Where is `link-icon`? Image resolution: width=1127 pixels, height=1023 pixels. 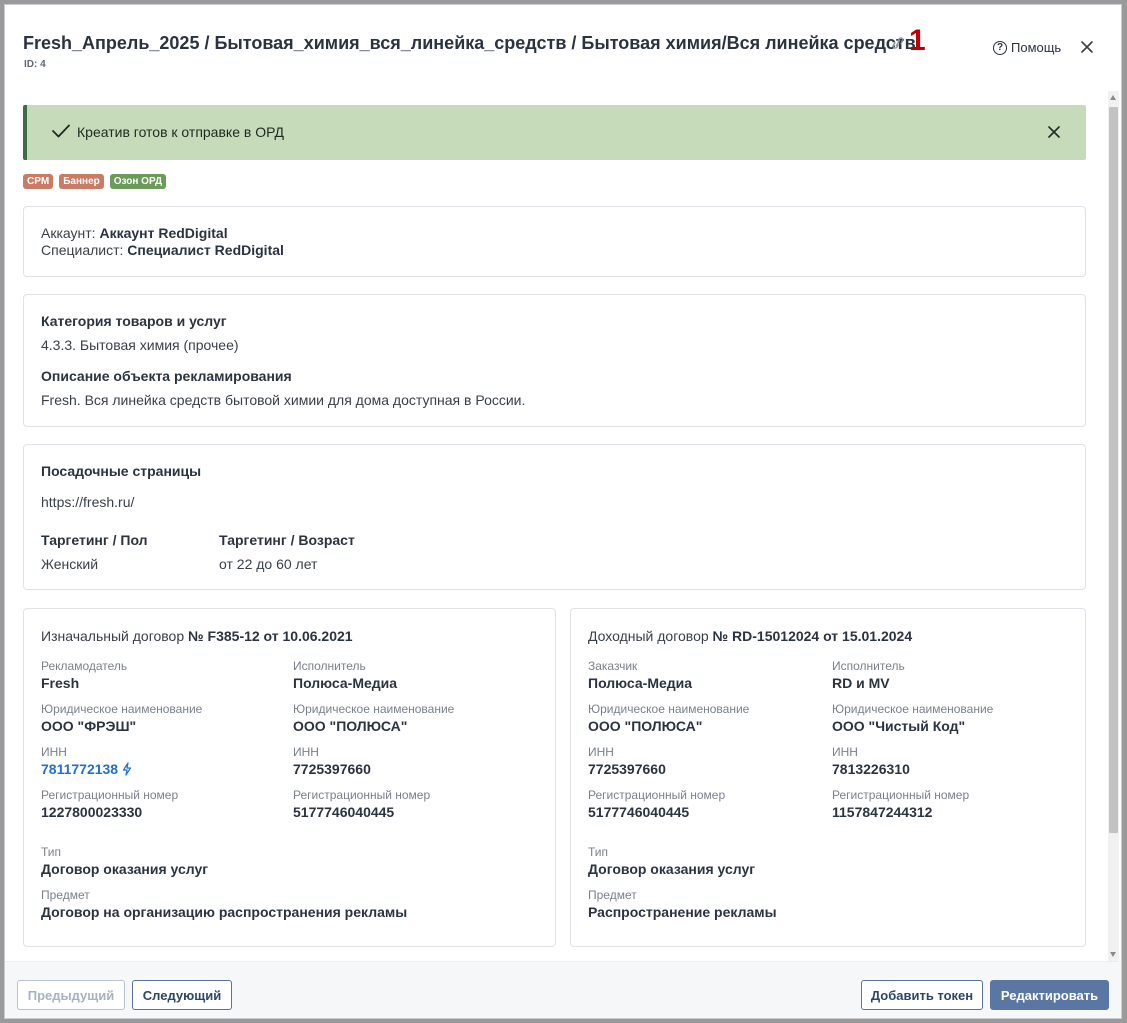
link-icon is located at coordinates (898, 43).